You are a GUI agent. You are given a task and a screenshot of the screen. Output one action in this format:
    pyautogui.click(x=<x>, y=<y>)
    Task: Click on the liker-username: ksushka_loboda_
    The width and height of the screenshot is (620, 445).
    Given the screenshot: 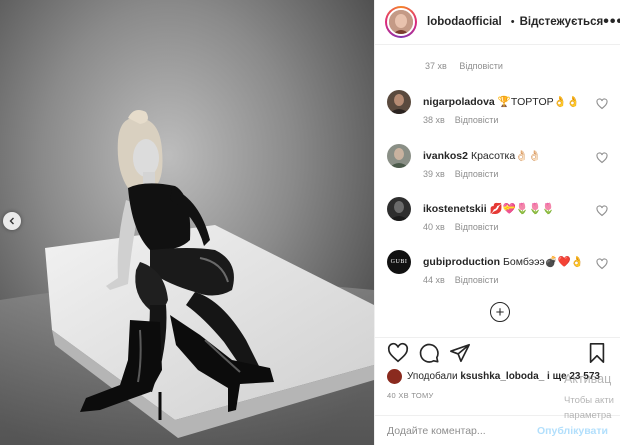 What is the action you would take?
    pyautogui.click(x=502, y=376)
    